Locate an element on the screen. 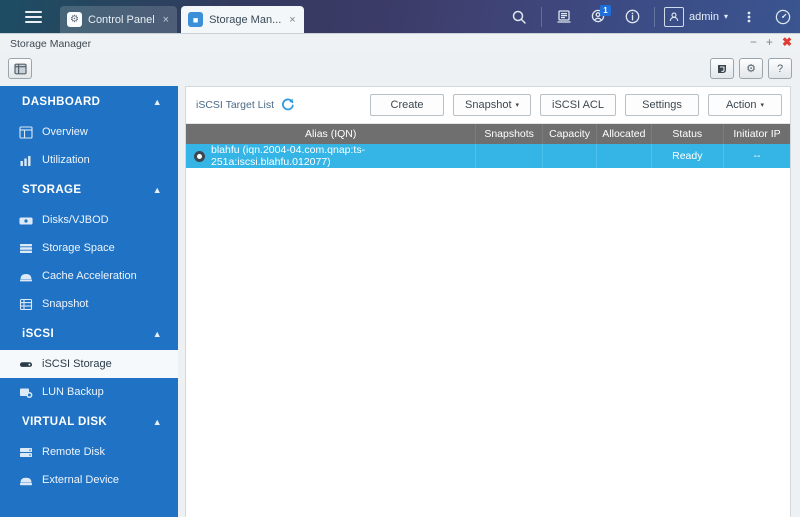 Image resolution: width=800 pixels, height=517 pixels. overview-icon is located at coordinates (25, 132).